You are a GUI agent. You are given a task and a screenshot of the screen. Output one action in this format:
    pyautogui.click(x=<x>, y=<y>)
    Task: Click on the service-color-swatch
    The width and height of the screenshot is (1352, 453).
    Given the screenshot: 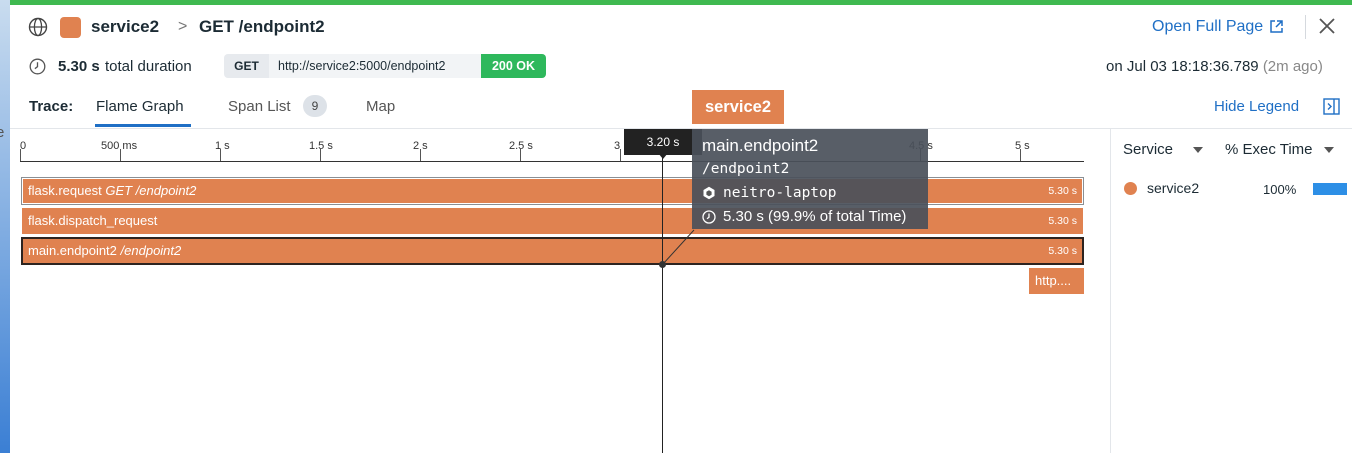 What is the action you would take?
    pyautogui.click(x=70, y=27)
    